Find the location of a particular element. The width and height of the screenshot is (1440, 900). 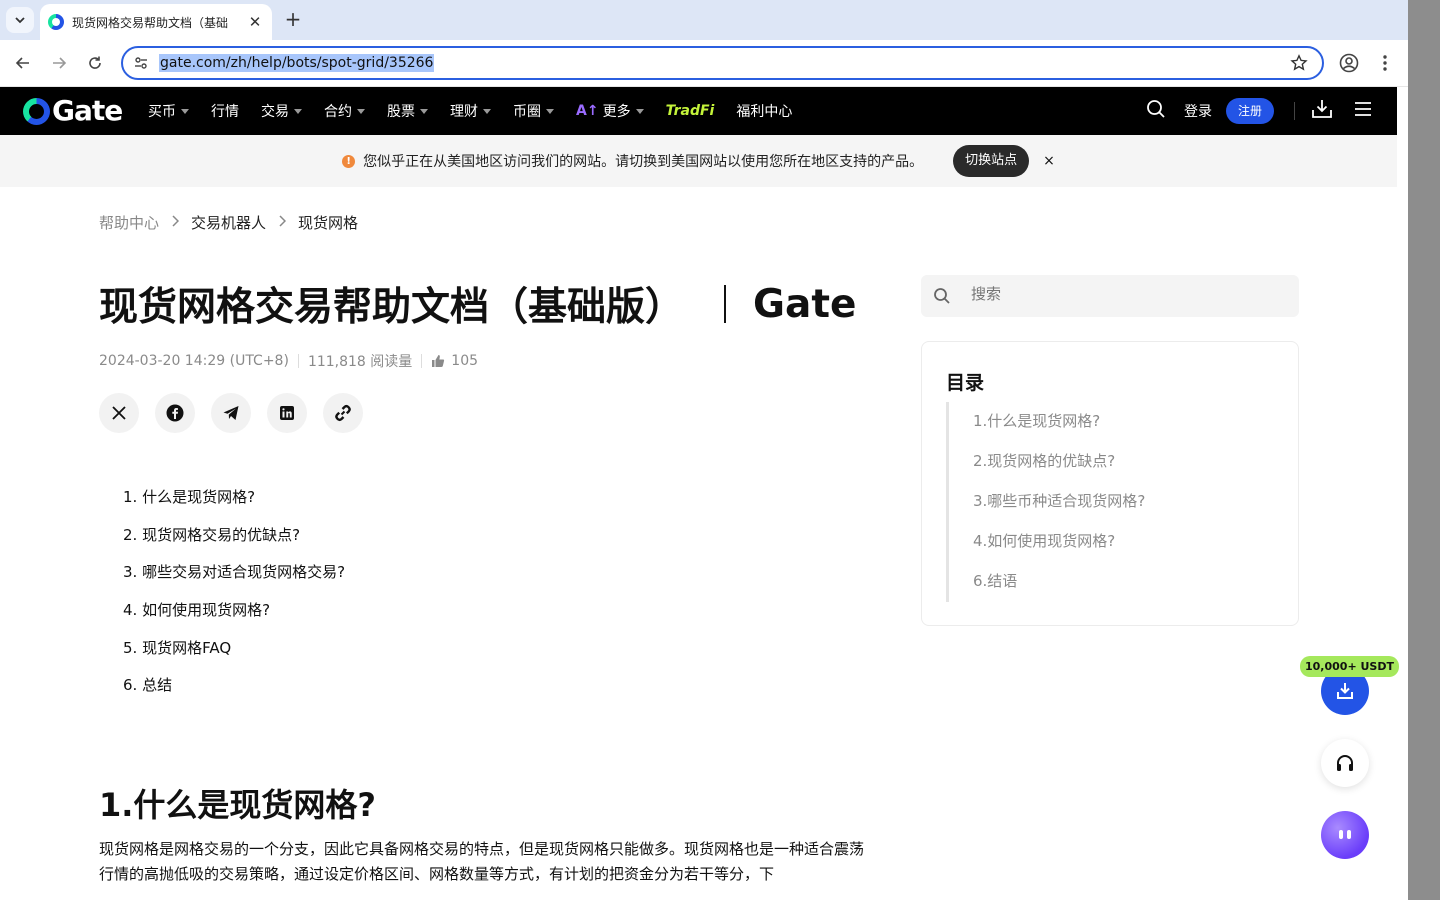

hamburger-menu-icon is located at coordinates (1363, 111).